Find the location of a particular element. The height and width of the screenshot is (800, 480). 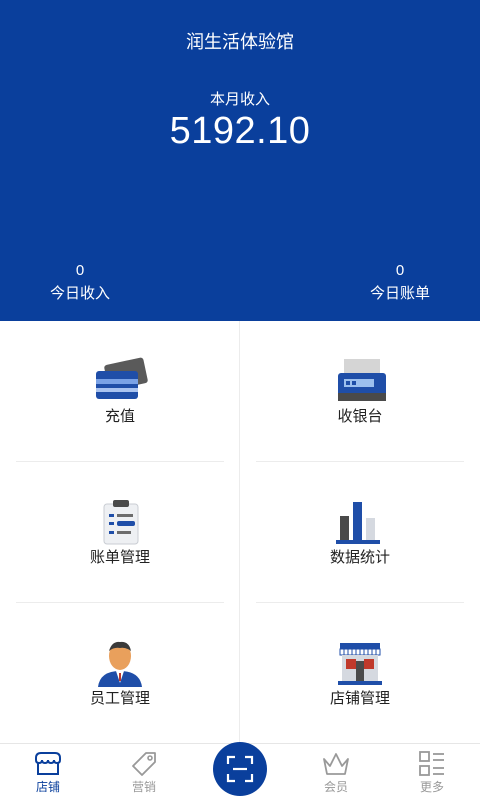

cashier-button: 收银台 is located at coordinates (360, 391).